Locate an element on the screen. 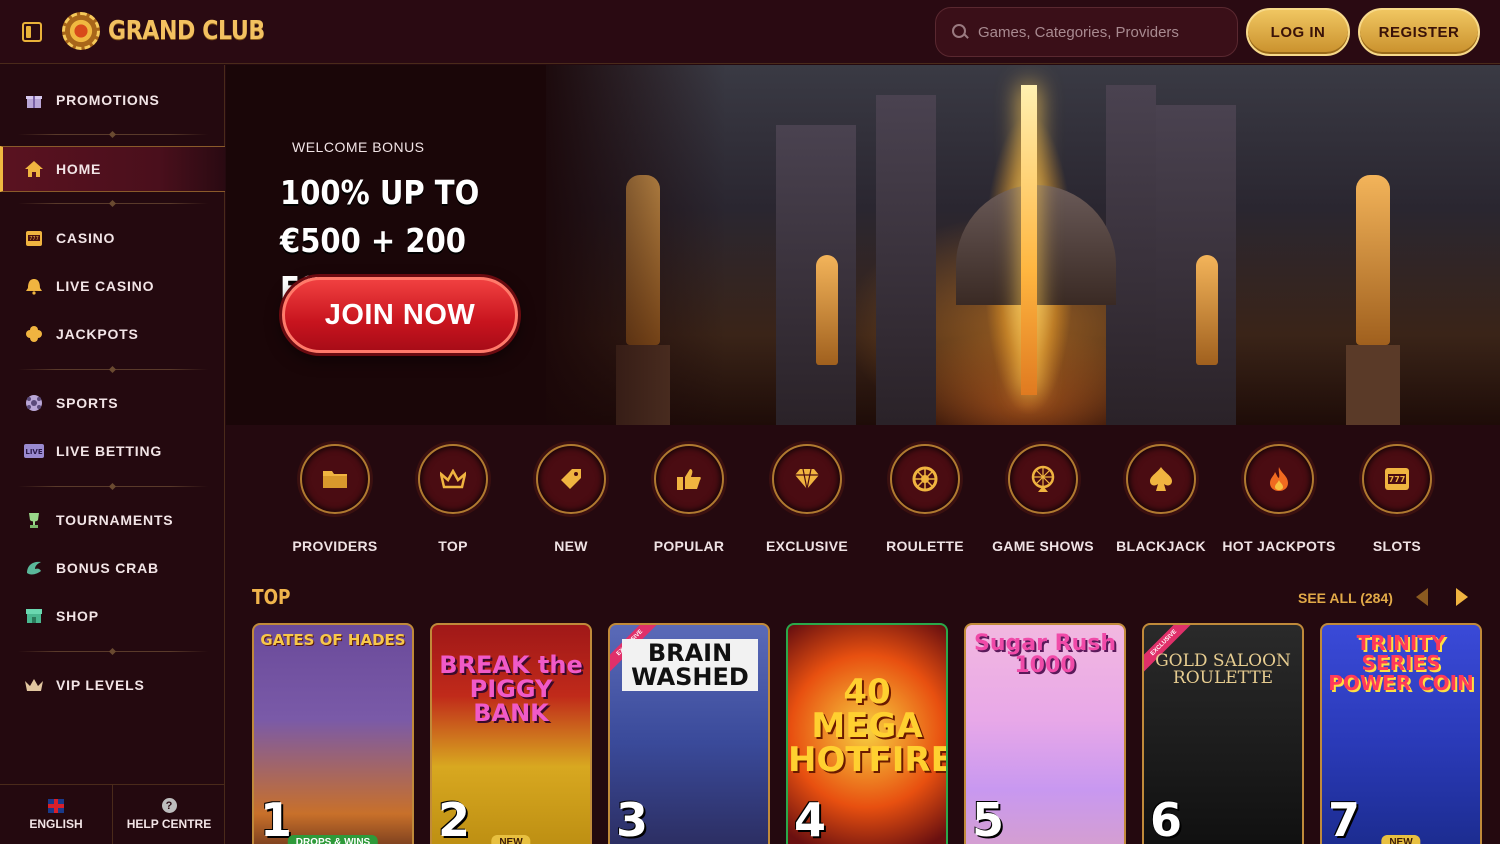 The width and height of the screenshot is (1500, 844). sidebar-item-label: VIP LEVELS is located at coordinates (100, 685).